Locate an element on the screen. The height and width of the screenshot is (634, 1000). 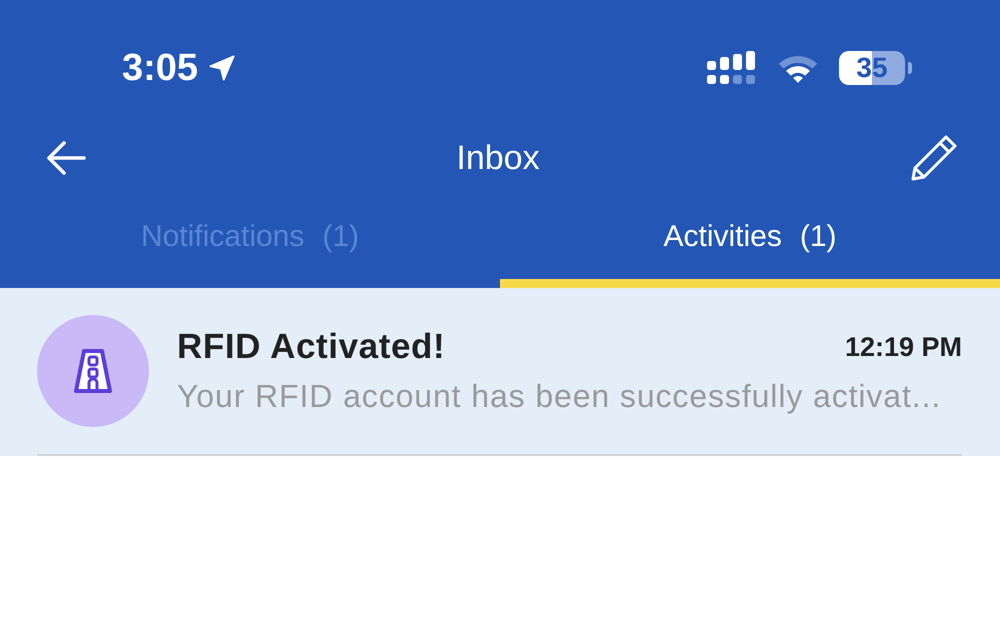
signal-icon is located at coordinates (732, 68).